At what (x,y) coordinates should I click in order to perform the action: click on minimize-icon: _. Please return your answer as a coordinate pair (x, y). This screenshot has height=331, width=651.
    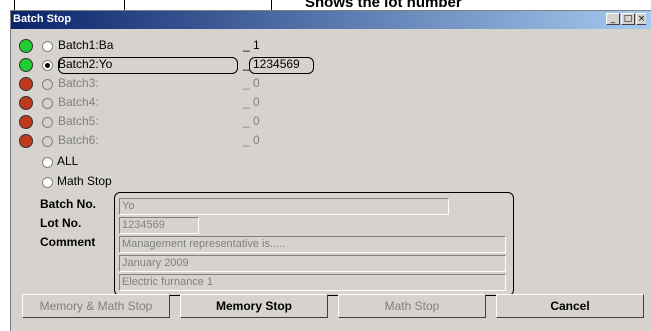
    Looking at the image, I should click on (613, 19).